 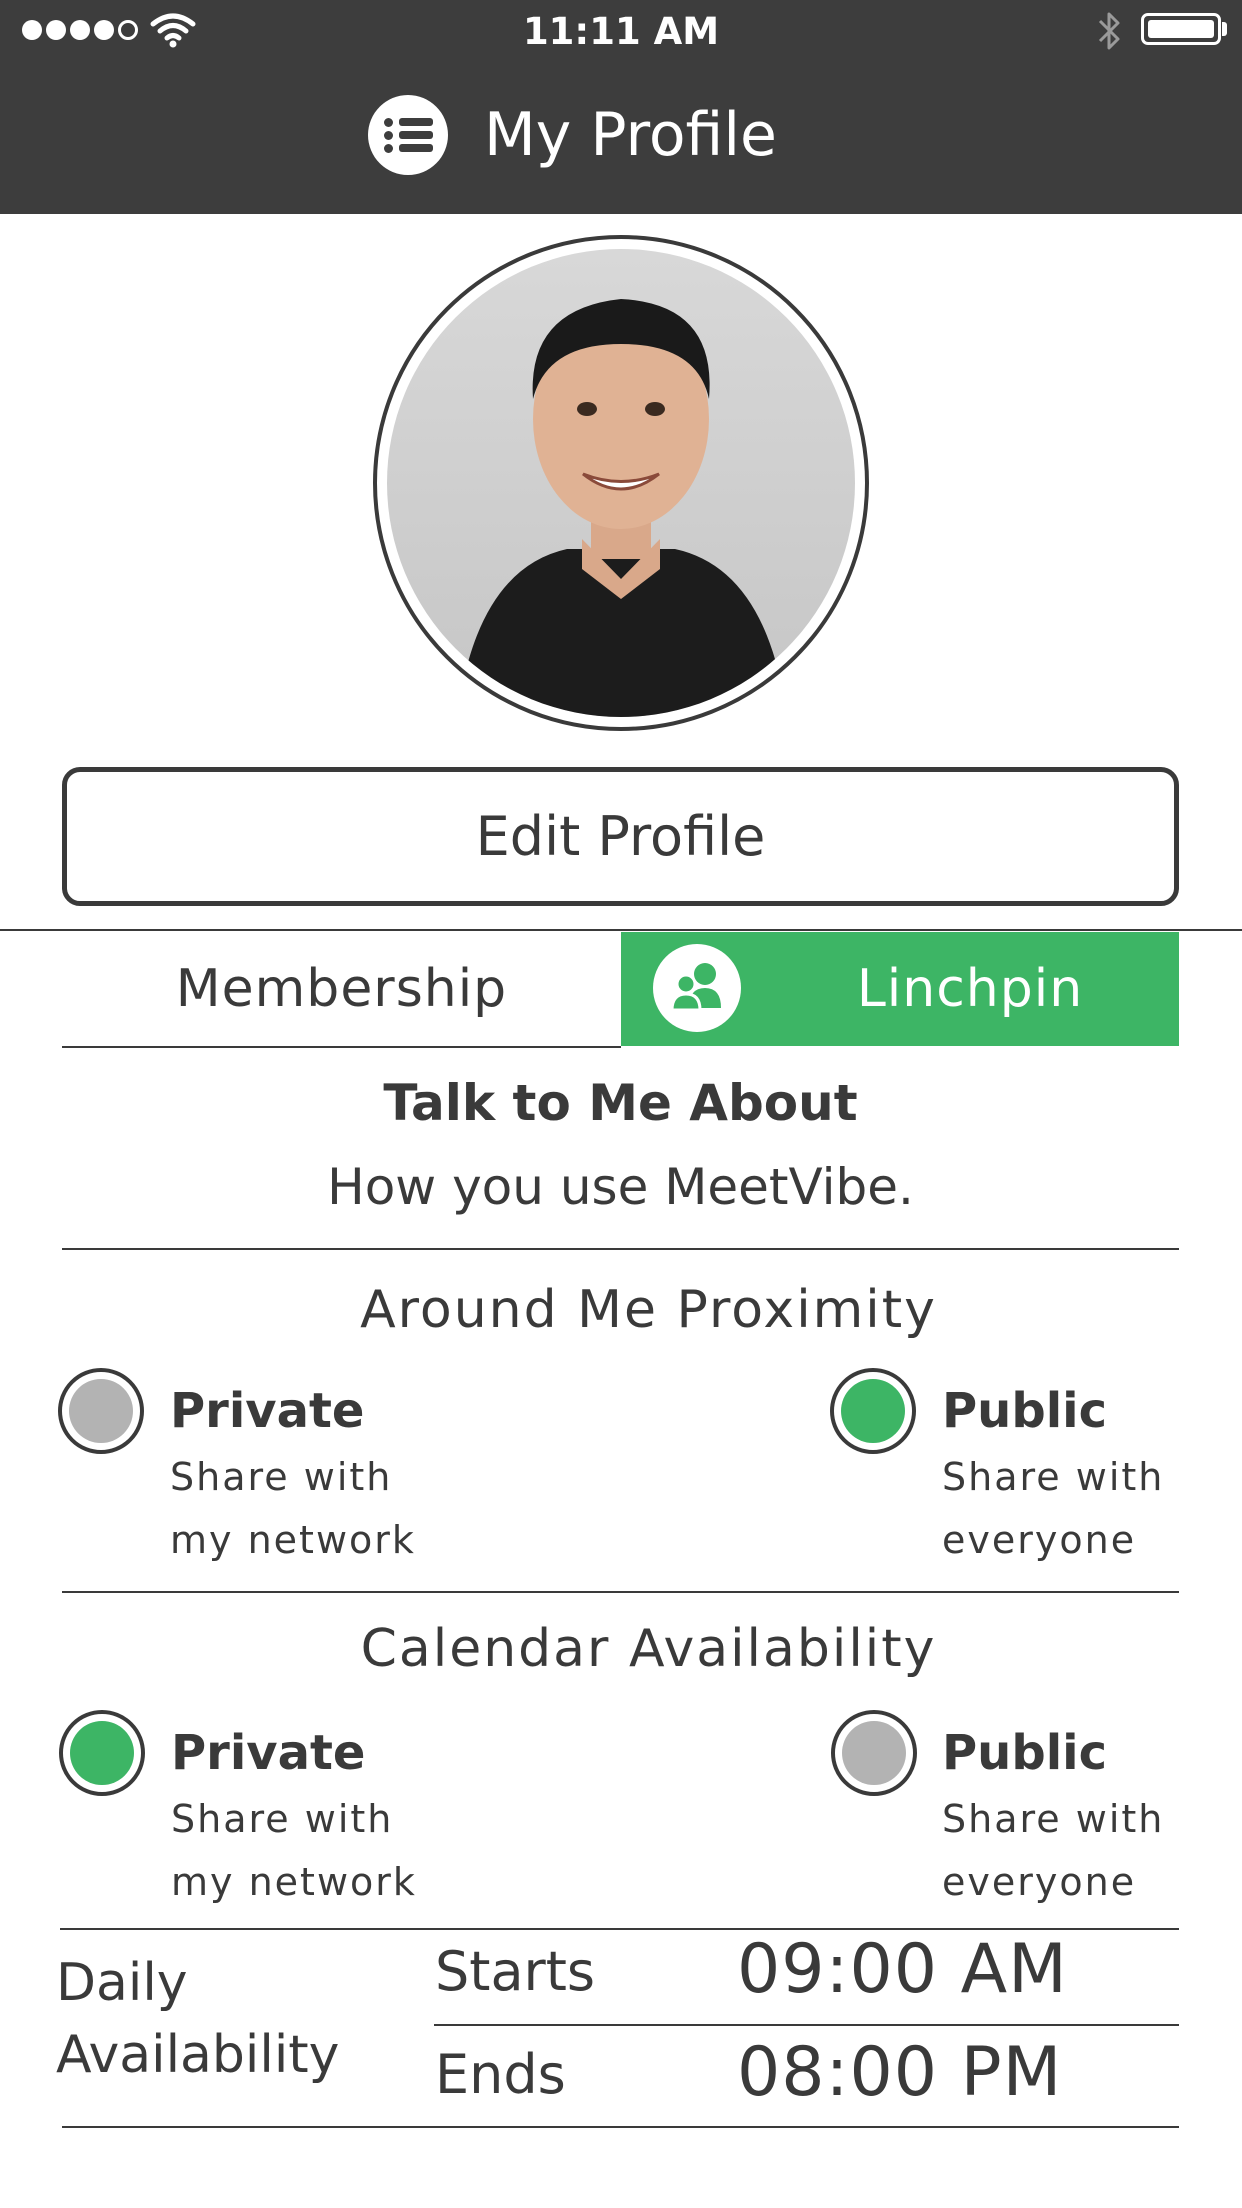 What do you see at coordinates (697, 988) in the screenshot?
I see `users-icon` at bounding box center [697, 988].